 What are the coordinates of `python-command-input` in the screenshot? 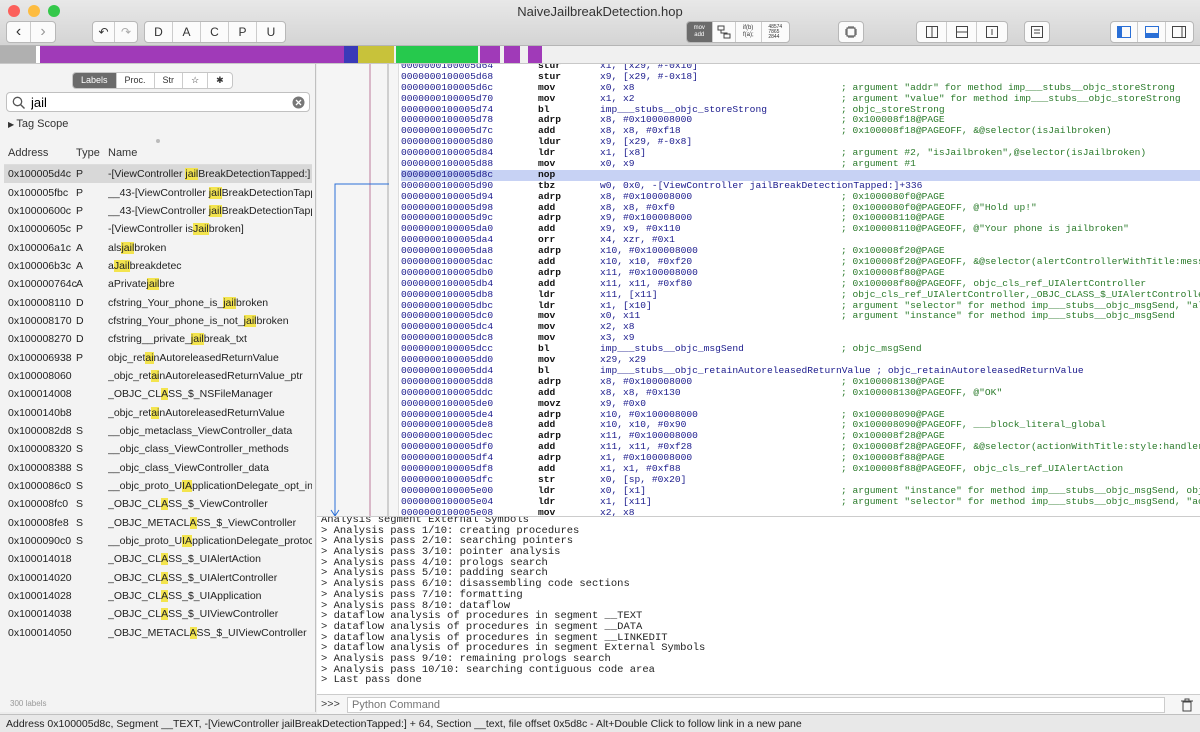 It's located at (756, 705).